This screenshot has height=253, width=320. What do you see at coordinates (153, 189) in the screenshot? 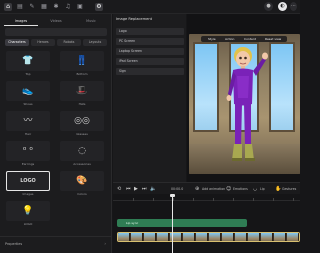
I see `volume-icon: 🔈` at bounding box center [153, 189].